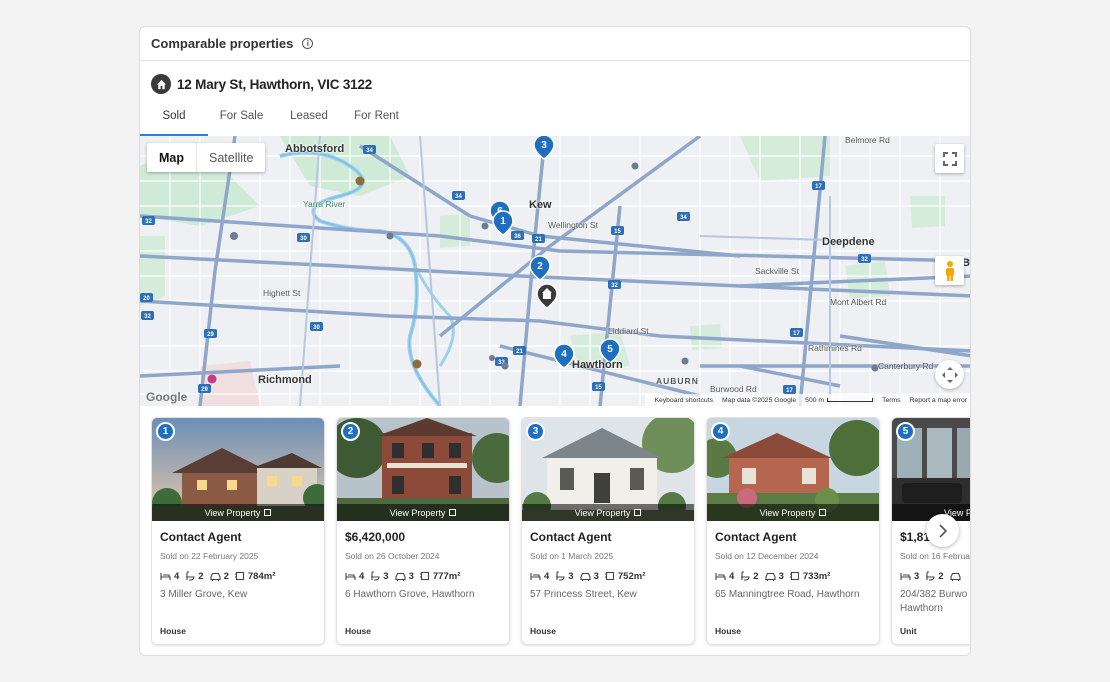  What do you see at coordinates (891, 400) in the screenshot?
I see `terms-link: Terms` at bounding box center [891, 400].